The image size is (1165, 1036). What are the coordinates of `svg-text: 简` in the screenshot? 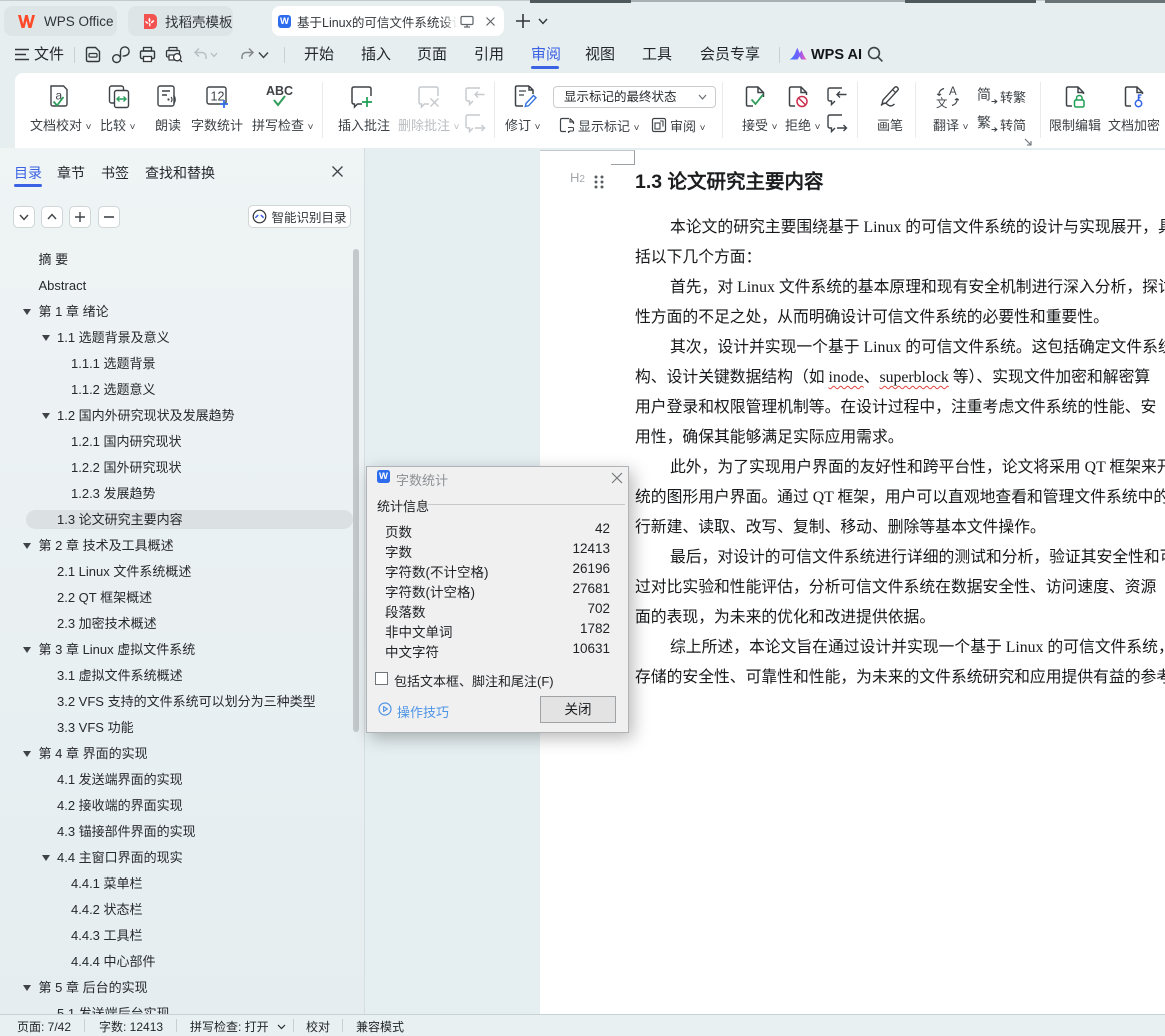 It's located at (984, 95).